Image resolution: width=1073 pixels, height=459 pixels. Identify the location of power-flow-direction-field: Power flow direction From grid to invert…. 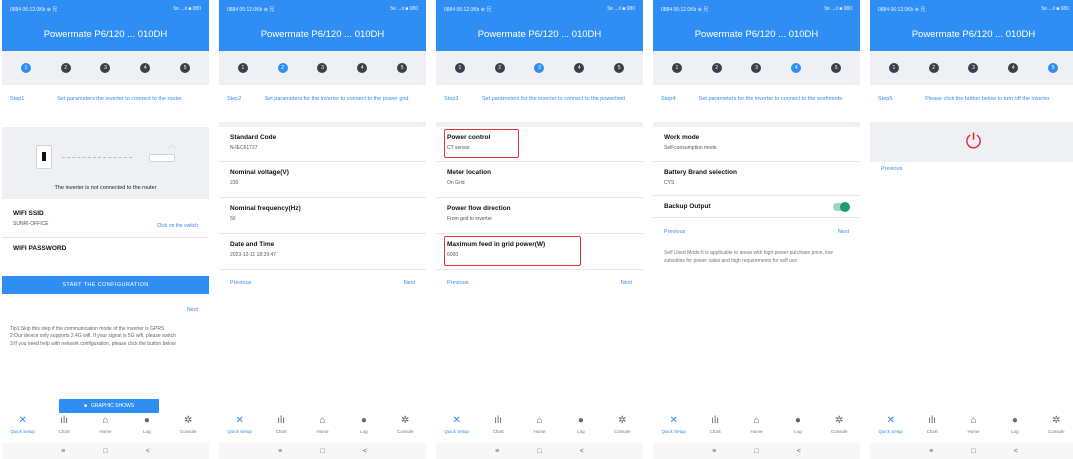
(539, 216).